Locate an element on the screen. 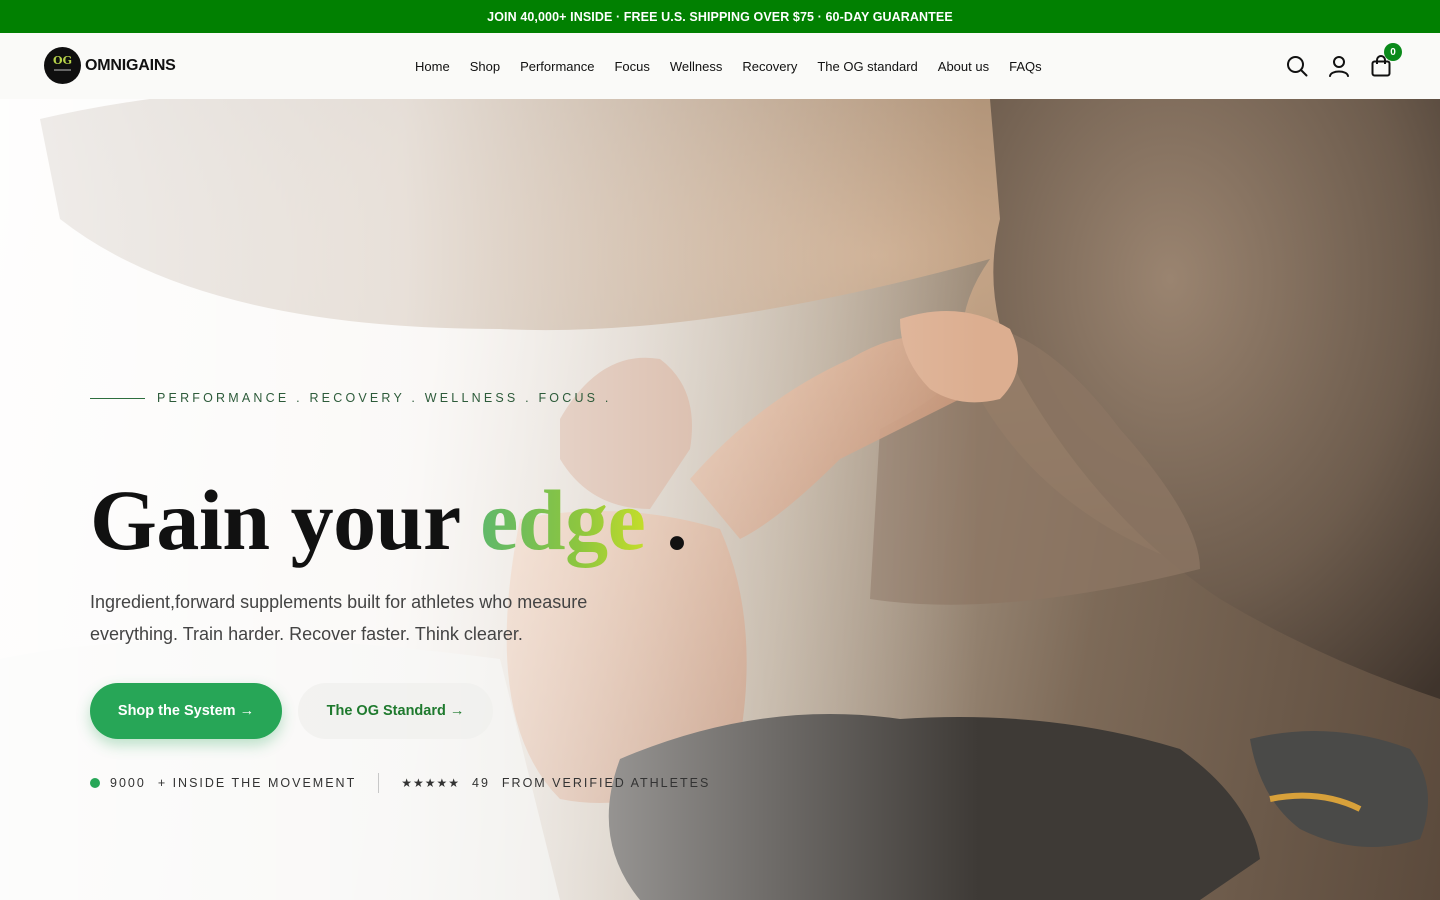  headline-accent: edge is located at coordinates (563, 520).